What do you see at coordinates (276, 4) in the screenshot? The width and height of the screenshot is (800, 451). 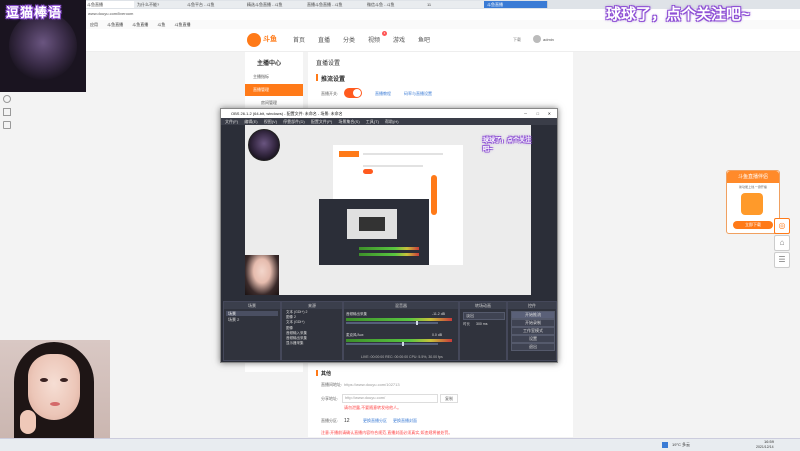 I see `browser-tab: 精选斗鱼直播 - 斗鱼` at bounding box center [276, 4].